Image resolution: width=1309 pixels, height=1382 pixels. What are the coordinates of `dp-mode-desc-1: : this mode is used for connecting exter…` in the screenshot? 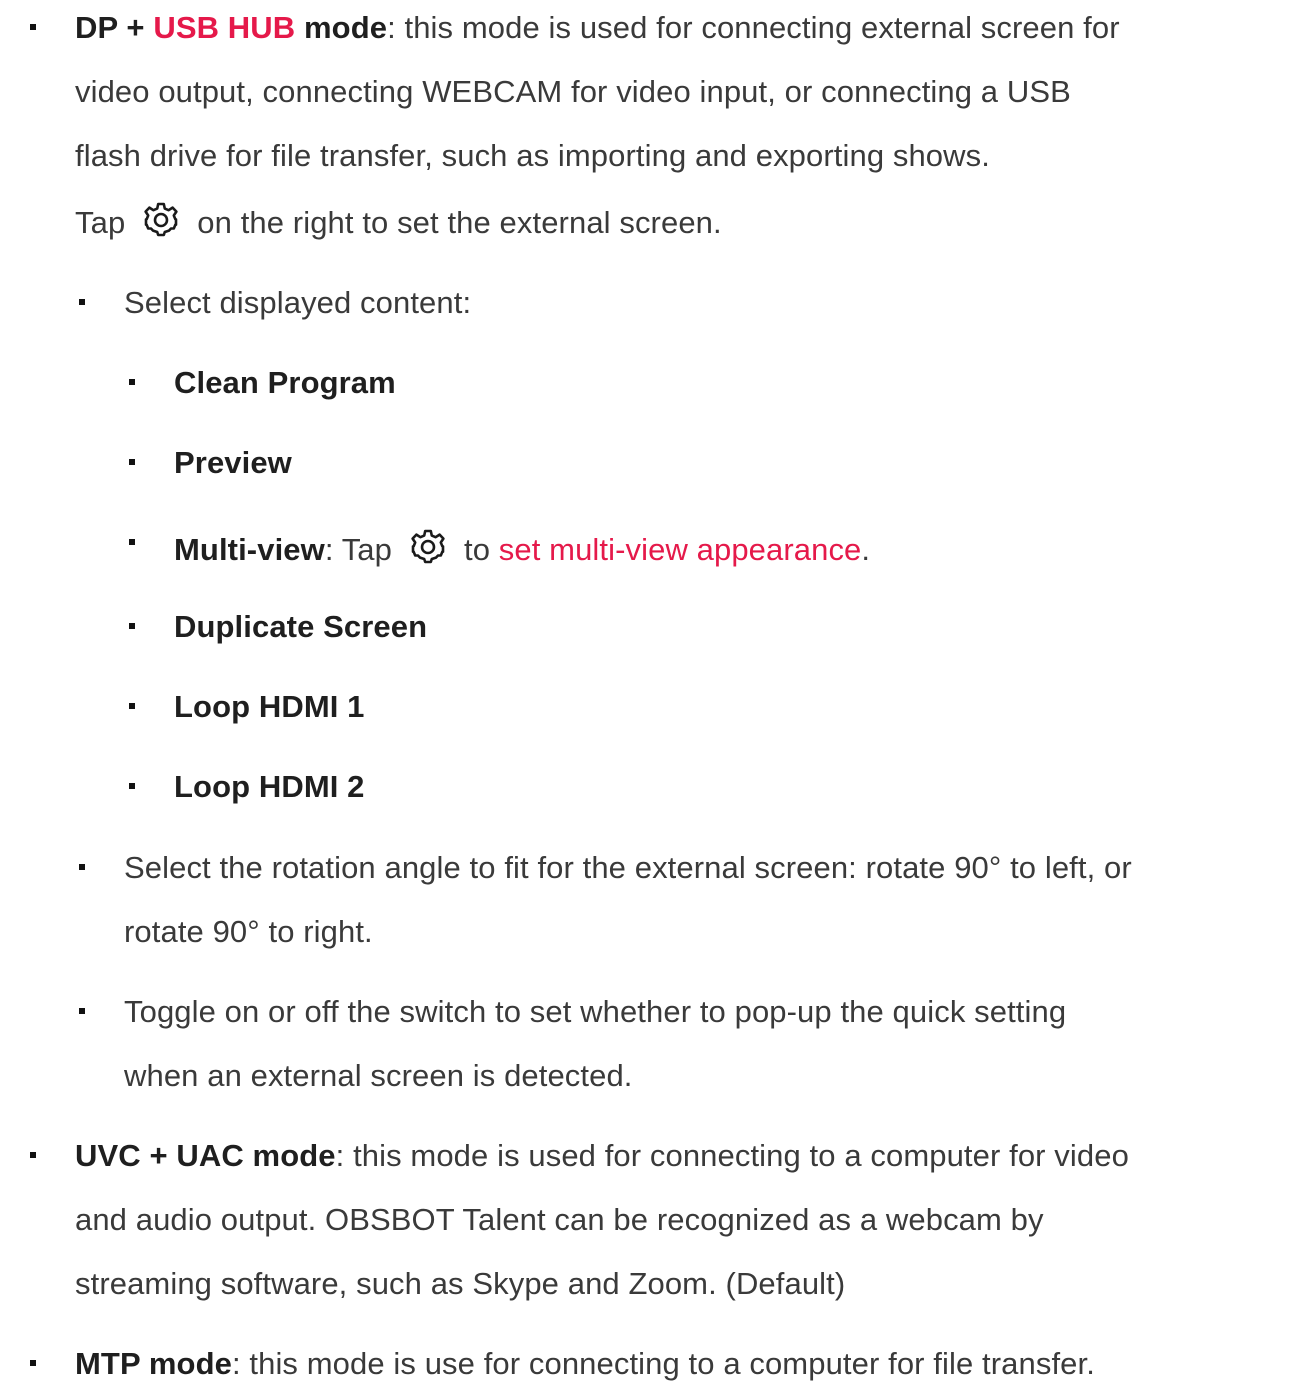 It's located at (753, 27).